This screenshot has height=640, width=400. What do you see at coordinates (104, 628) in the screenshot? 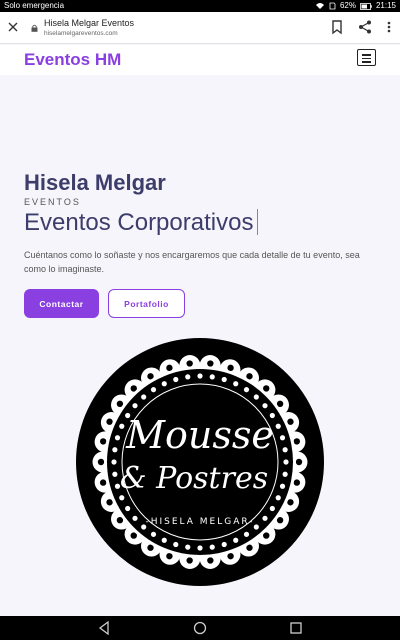
I see `back-icon` at bounding box center [104, 628].